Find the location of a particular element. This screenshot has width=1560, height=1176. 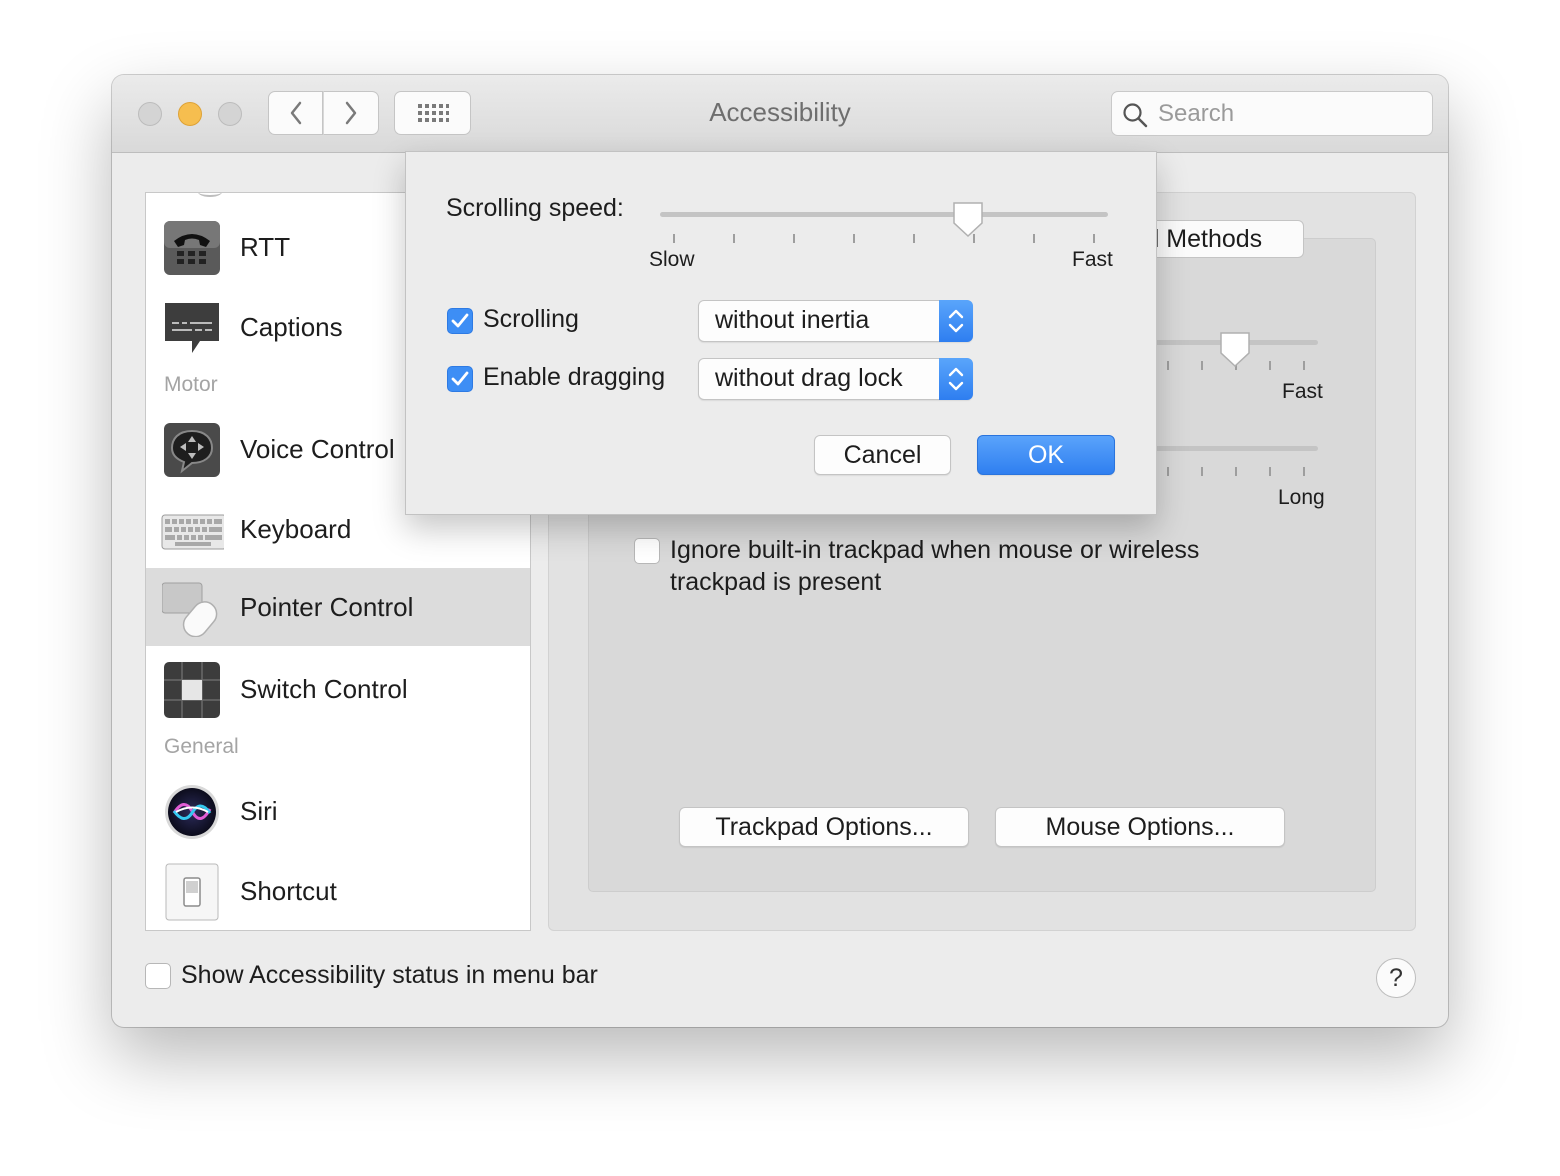

search-icon is located at coordinates (1135, 115).